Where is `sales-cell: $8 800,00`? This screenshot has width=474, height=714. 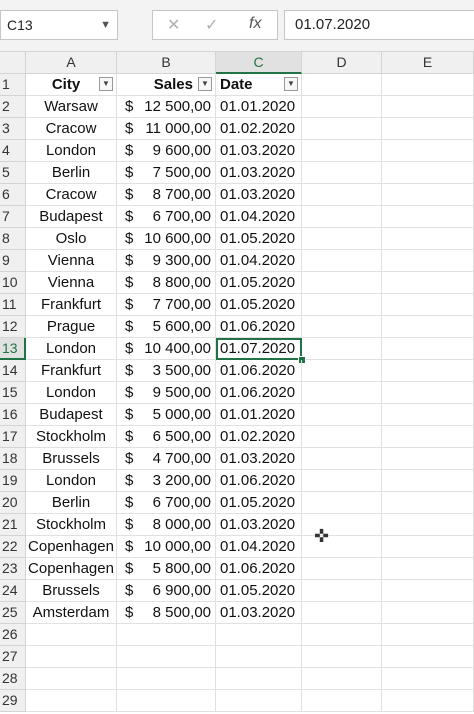
sales-cell: $8 800,00 is located at coordinates (166, 283).